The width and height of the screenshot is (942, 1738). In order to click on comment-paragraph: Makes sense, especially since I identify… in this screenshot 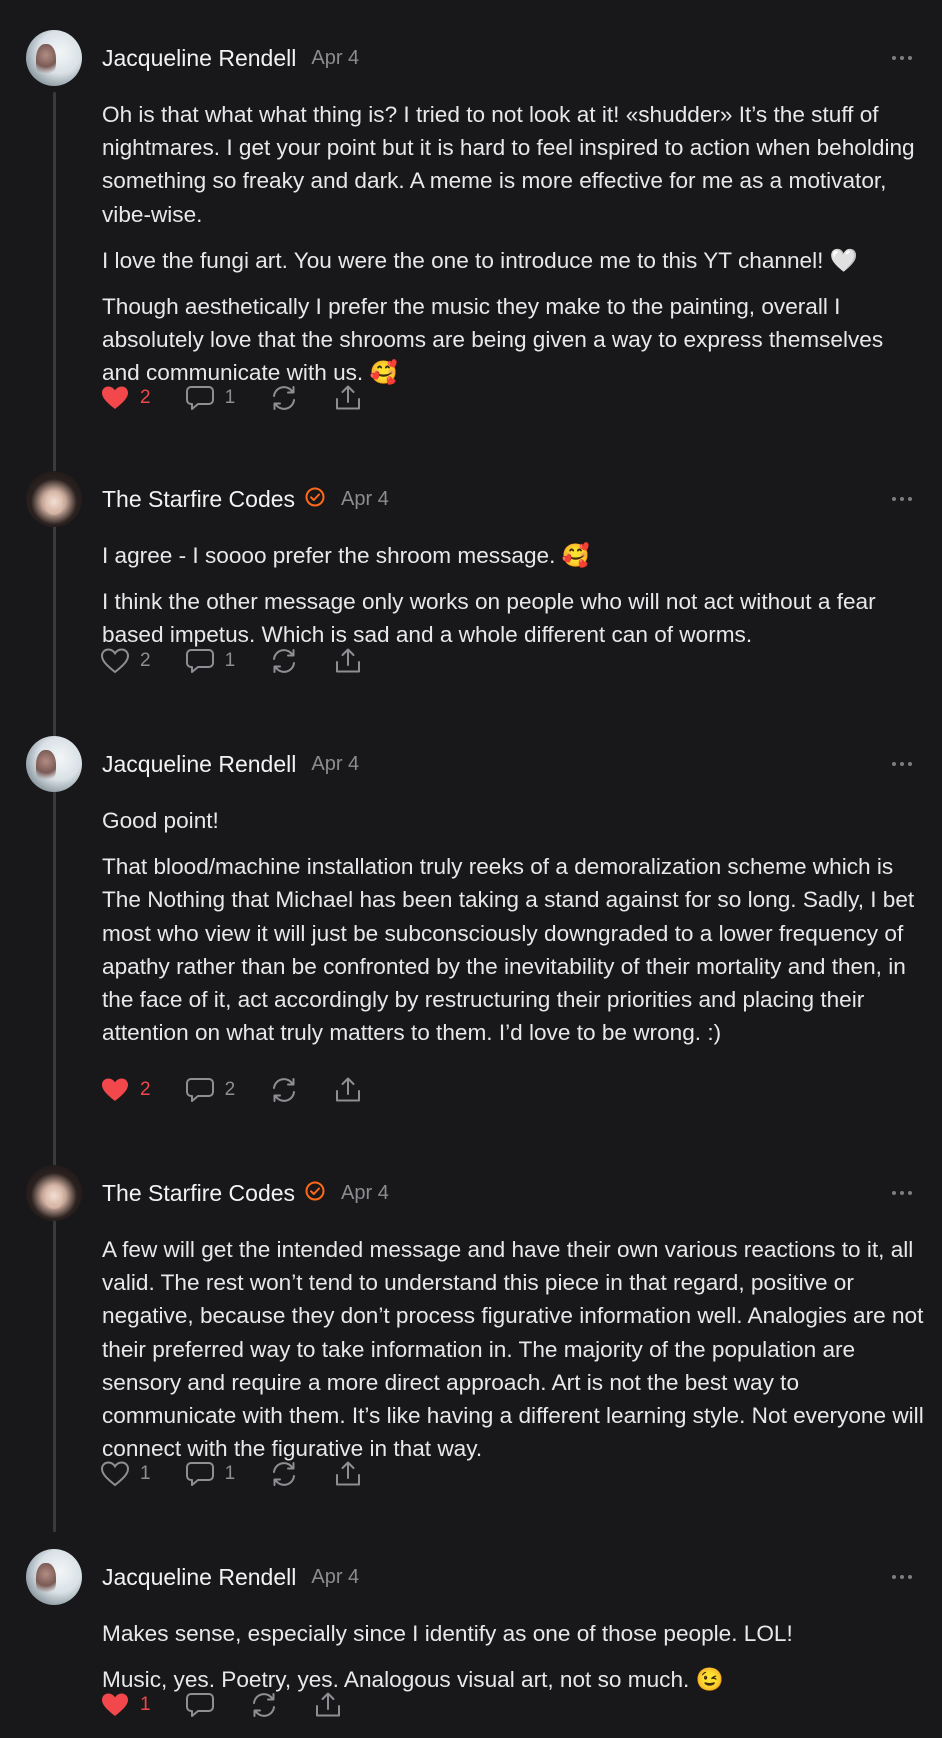, I will do `click(447, 1633)`.